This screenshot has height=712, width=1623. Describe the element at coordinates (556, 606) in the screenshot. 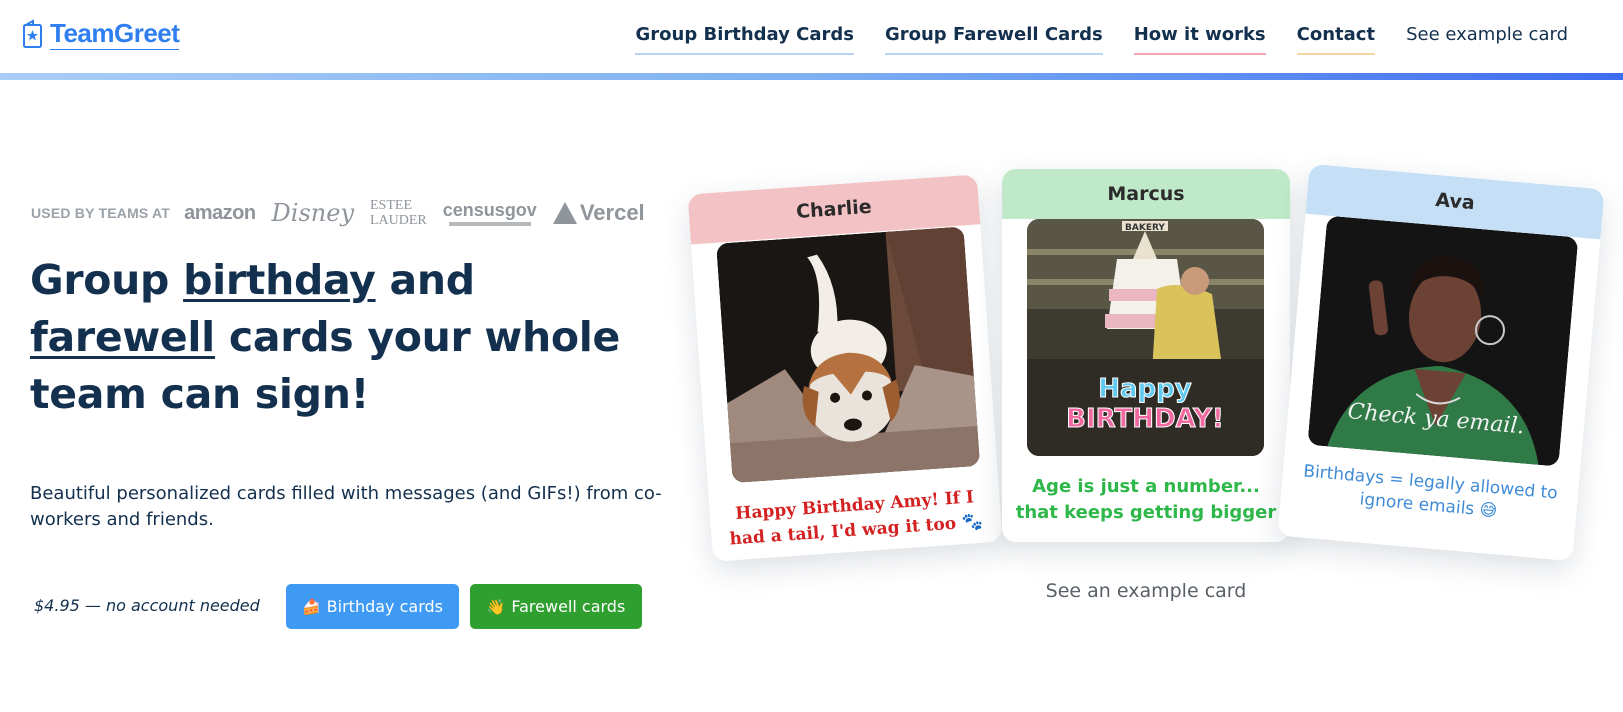

I see `farewell-cards-button: 👋 Farewell cards` at that location.